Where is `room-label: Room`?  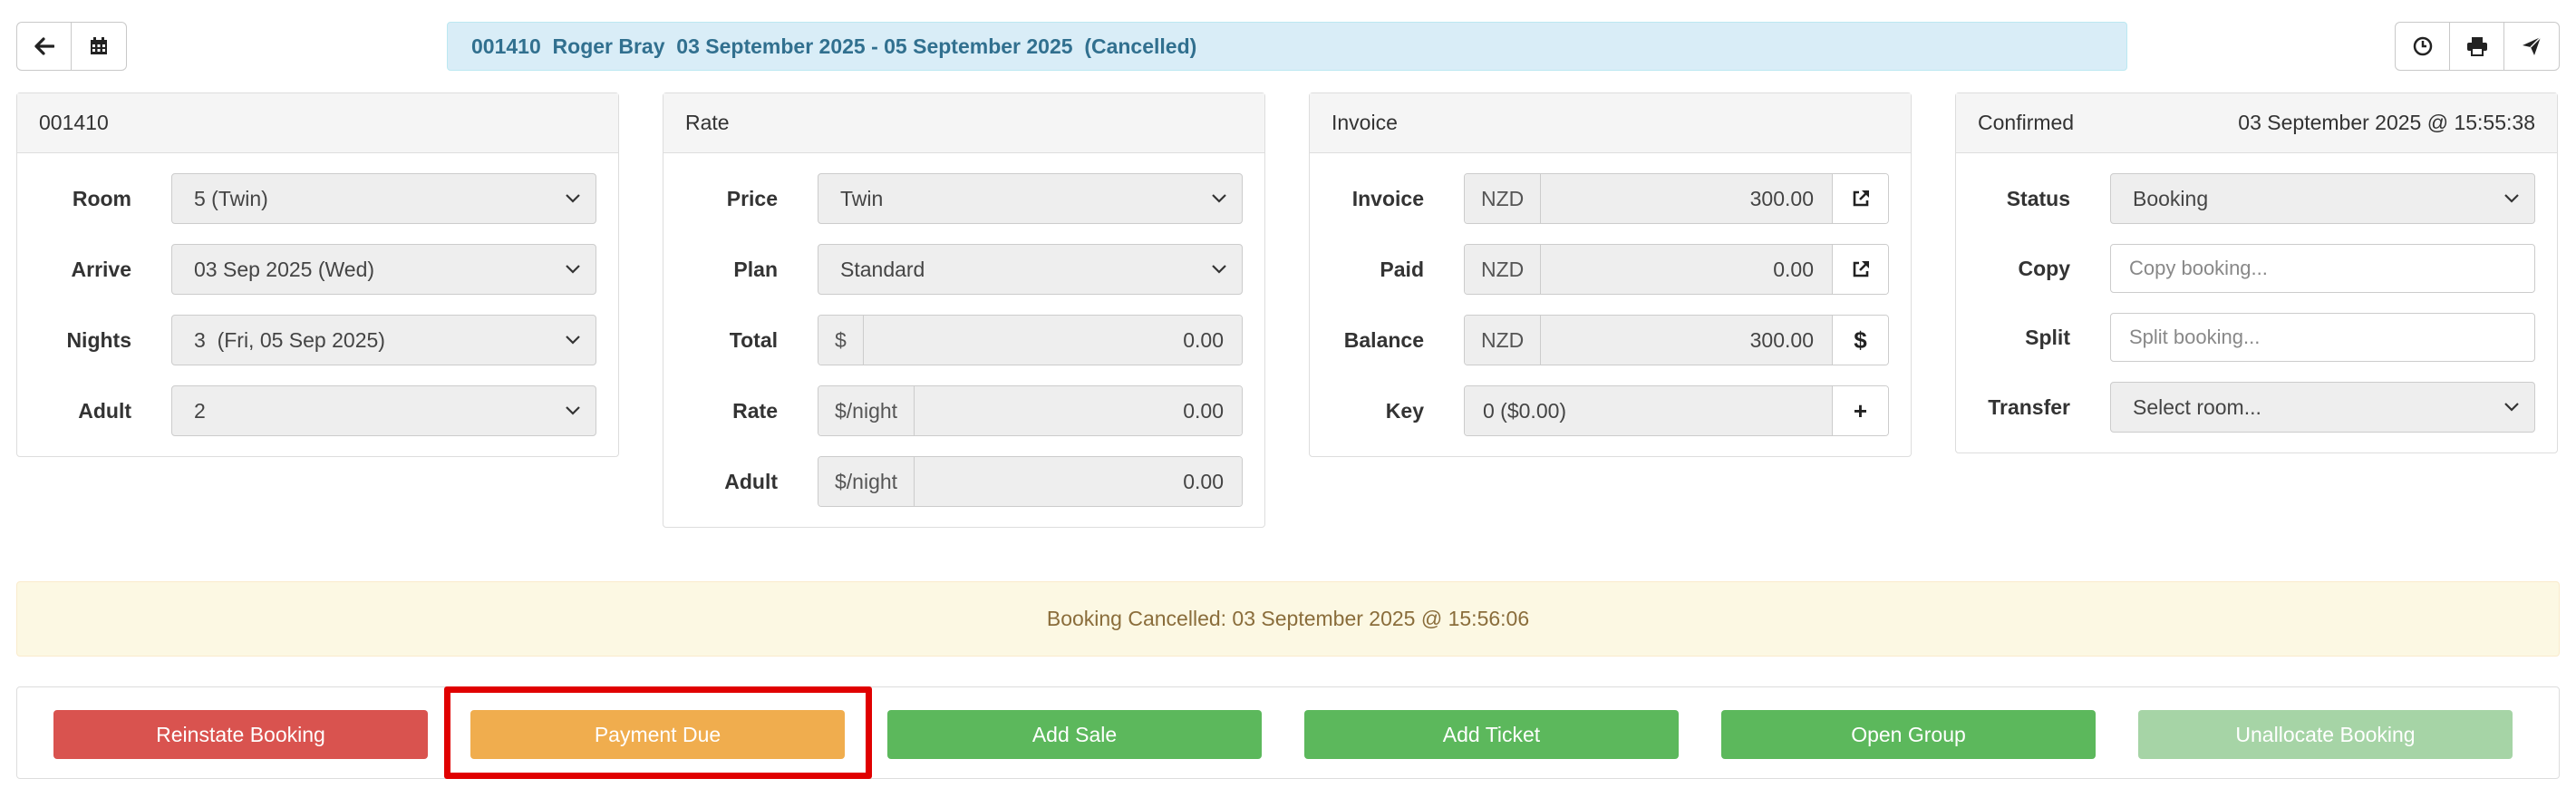 room-label: Room is located at coordinates (101, 198).